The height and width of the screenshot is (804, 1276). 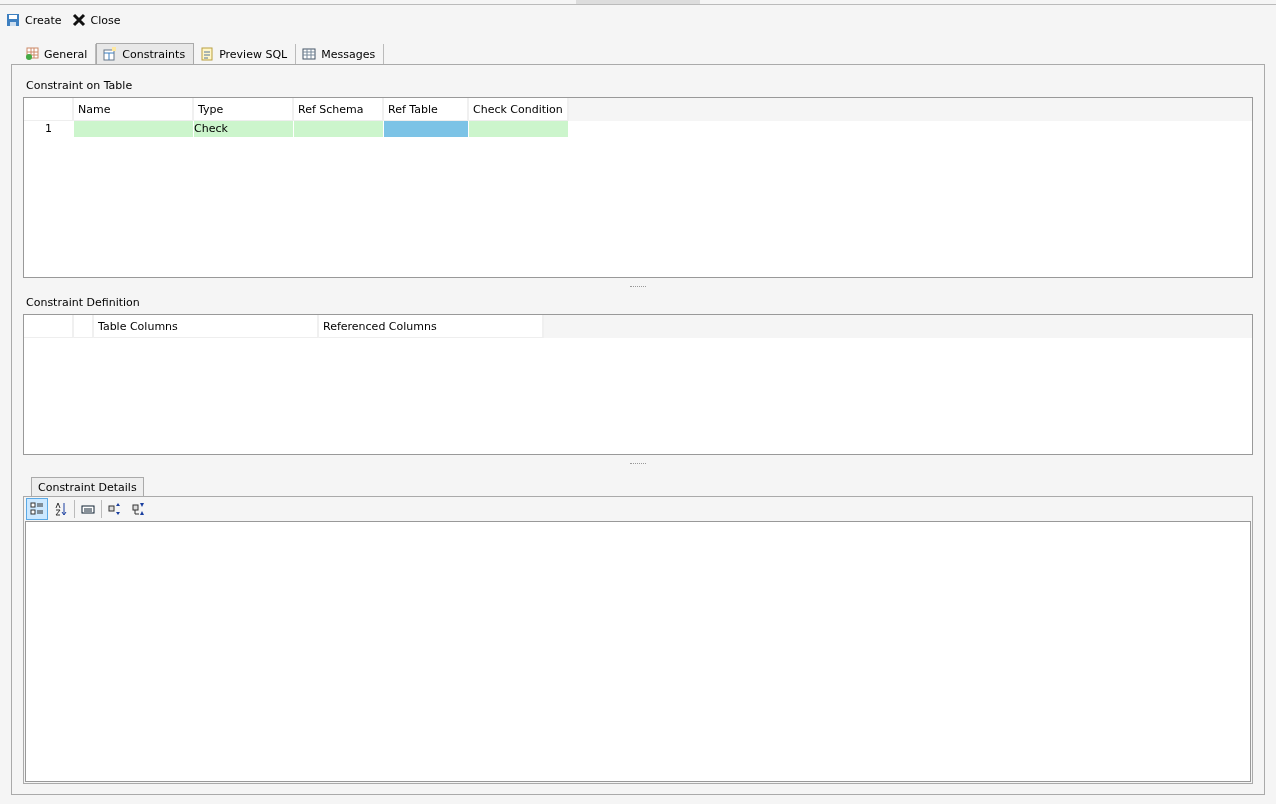 What do you see at coordinates (145, 53) in the screenshot?
I see `tab: Constraints` at bounding box center [145, 53].